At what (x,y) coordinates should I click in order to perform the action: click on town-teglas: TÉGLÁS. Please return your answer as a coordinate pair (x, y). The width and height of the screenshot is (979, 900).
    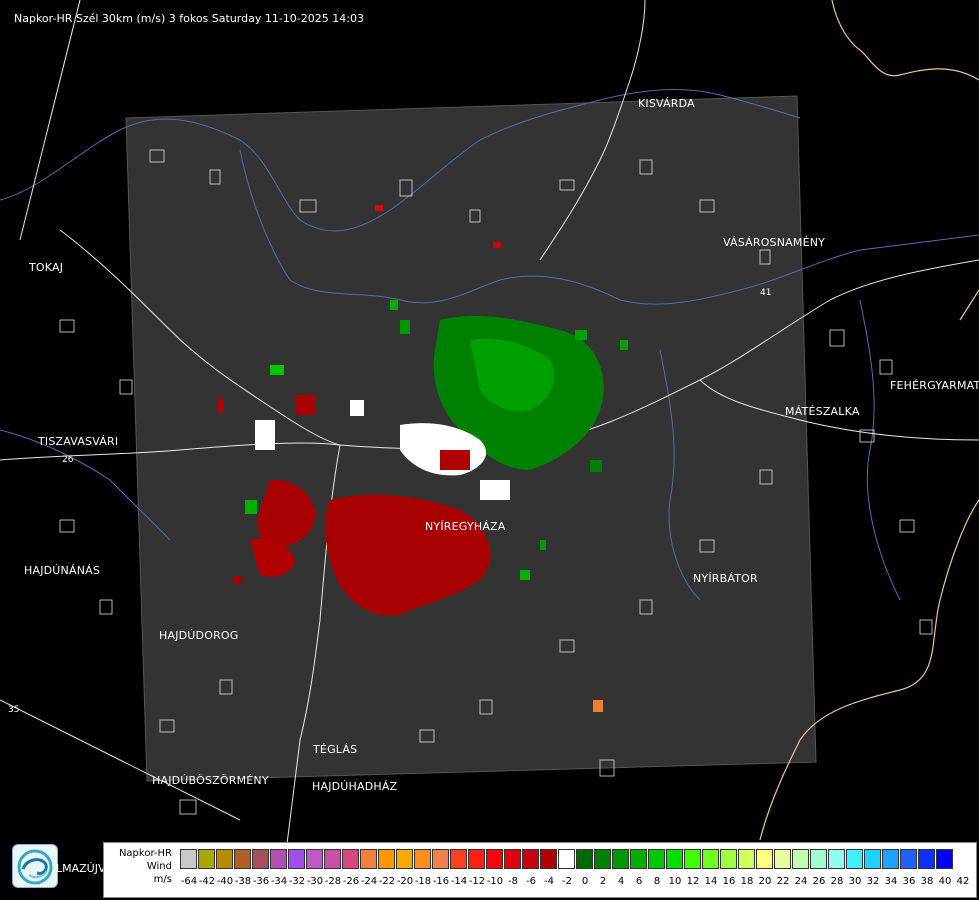
    Looking at the image, I should click on (335, 749).